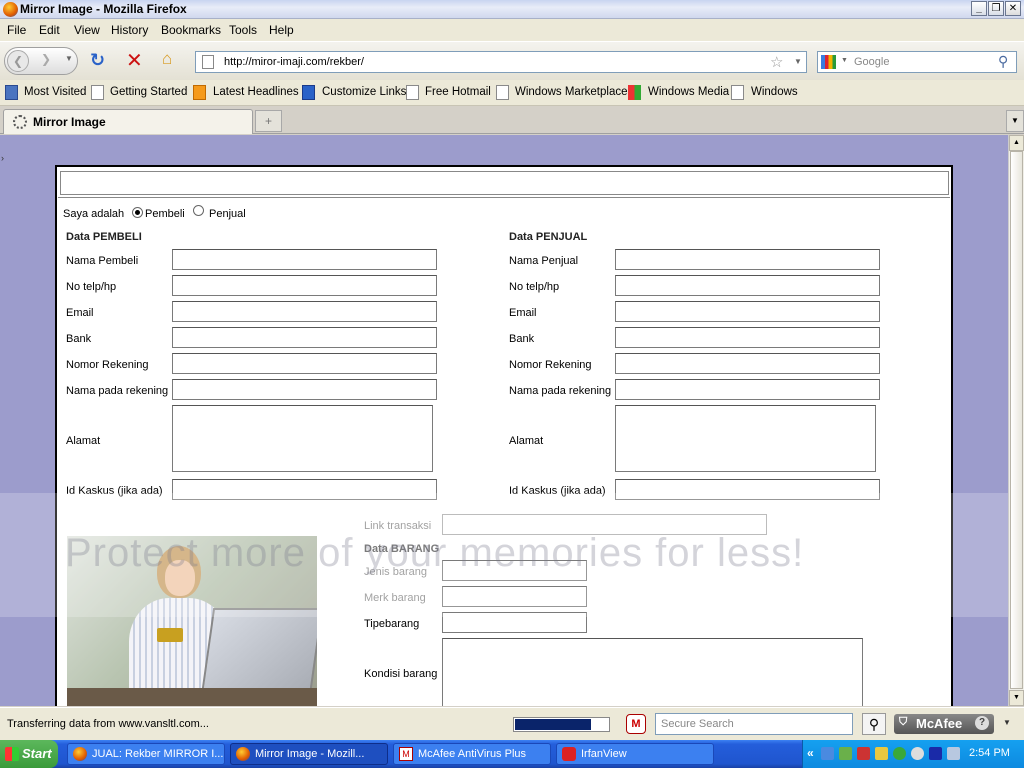 This screenshot has height=768, width=1024. I want to click on reload-icon: ↻, so click(97, 60).